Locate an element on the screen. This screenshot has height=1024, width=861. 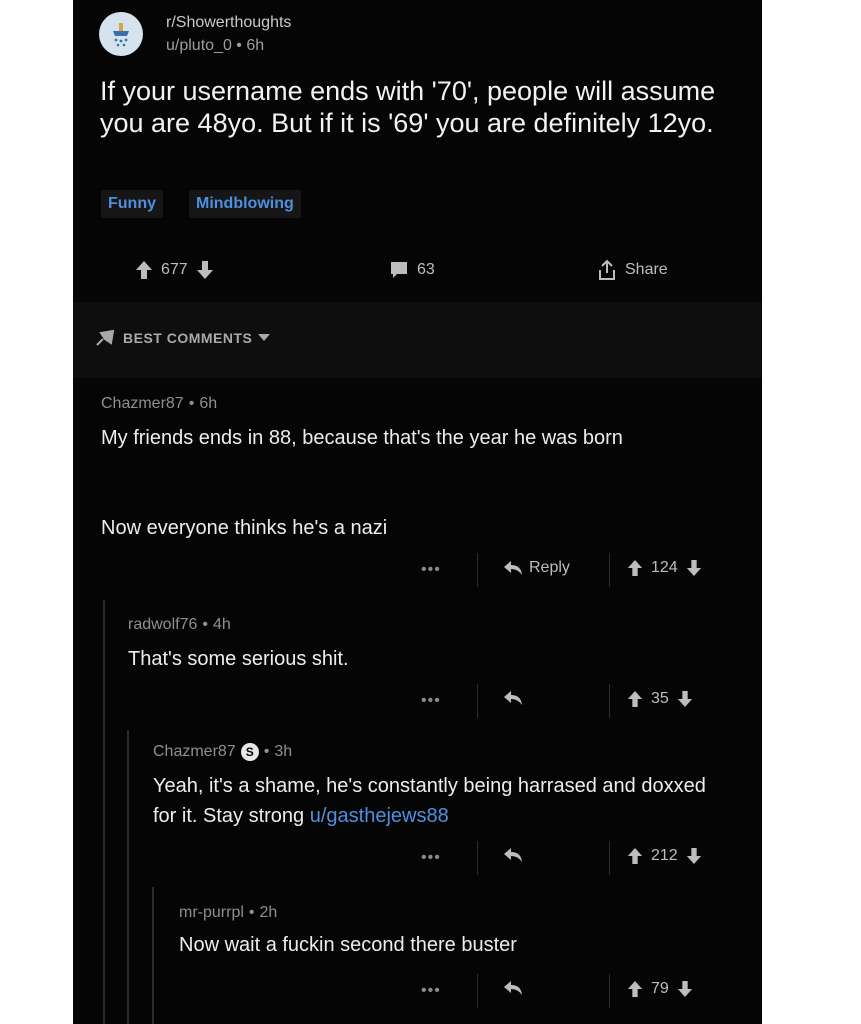
comments-button: 63 is located at coordinates (412, 270).